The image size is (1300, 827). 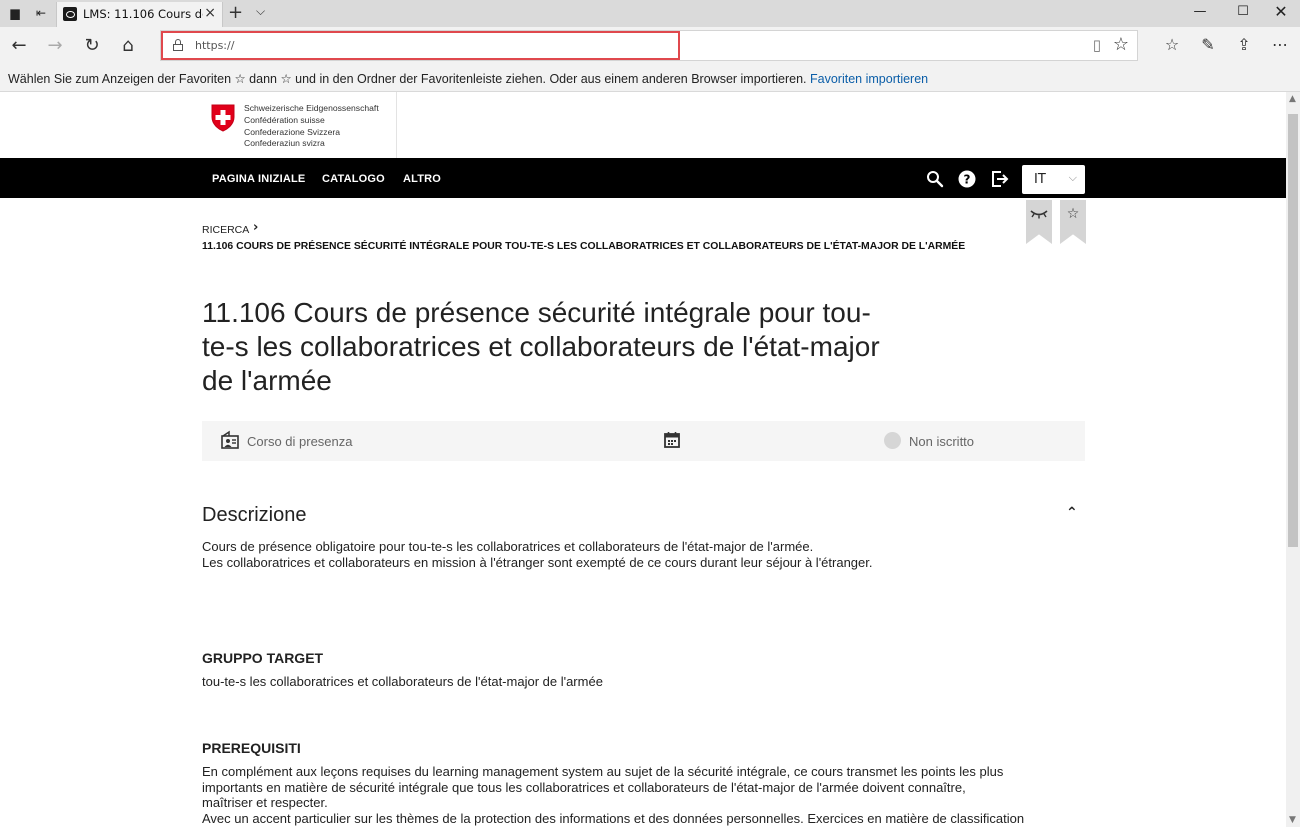 What do you see at coordinates (284, 143) in the screenshot?
I see `federal-name-rm: Confederaziun svizra` at bounding box center [284, 143].